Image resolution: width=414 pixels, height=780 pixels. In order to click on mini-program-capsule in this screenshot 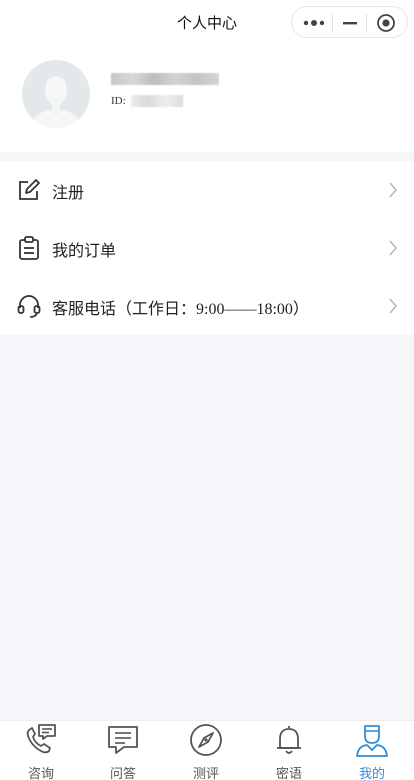, I will do `click(349, 22)`.